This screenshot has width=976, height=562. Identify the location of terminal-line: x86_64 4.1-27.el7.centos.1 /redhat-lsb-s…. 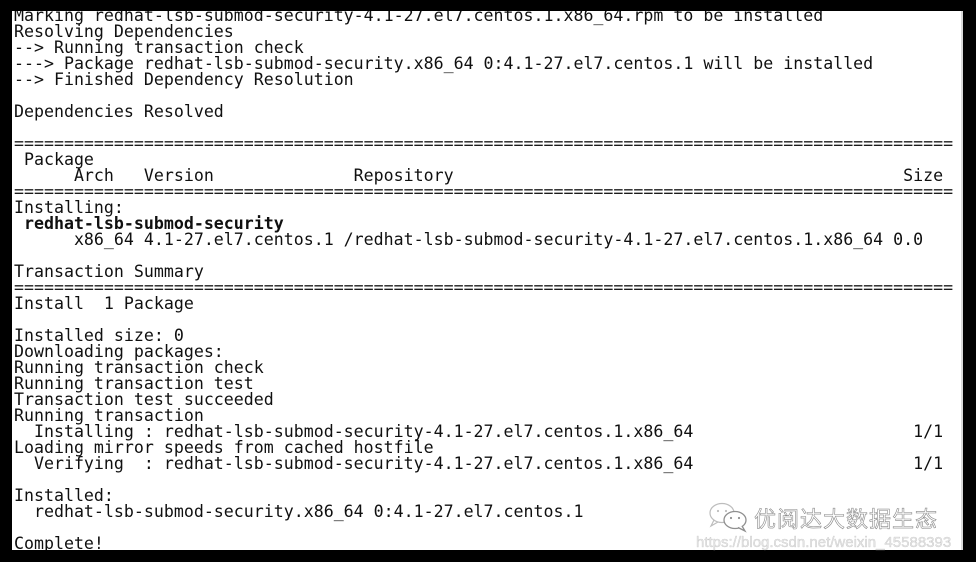
(469, 239).